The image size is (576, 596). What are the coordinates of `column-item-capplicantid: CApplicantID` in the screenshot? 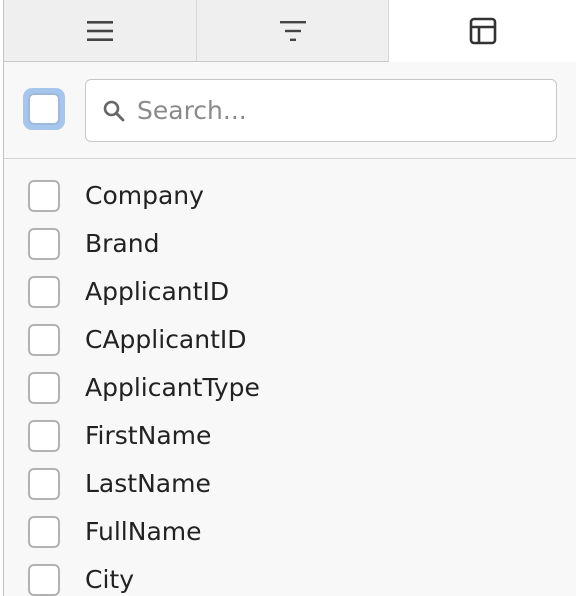 It's located at (290, 329).